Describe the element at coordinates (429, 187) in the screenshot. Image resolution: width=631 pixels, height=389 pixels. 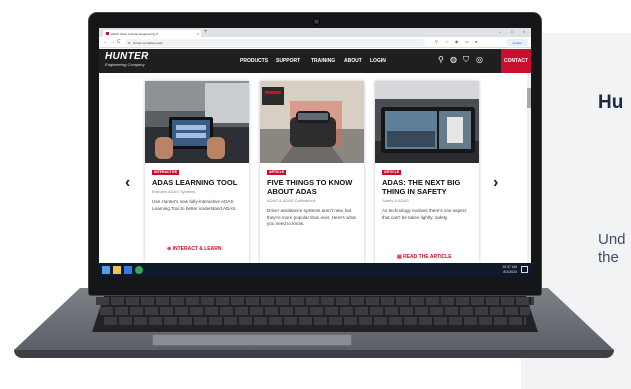
I see `card-title: ADAS: THE NEXT BIG THING IN SAFETY` at that location.